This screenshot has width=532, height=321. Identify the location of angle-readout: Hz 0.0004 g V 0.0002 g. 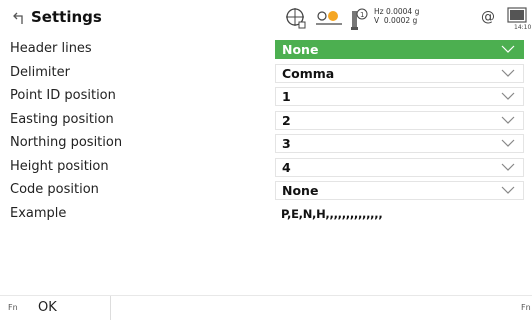
(396, 16).